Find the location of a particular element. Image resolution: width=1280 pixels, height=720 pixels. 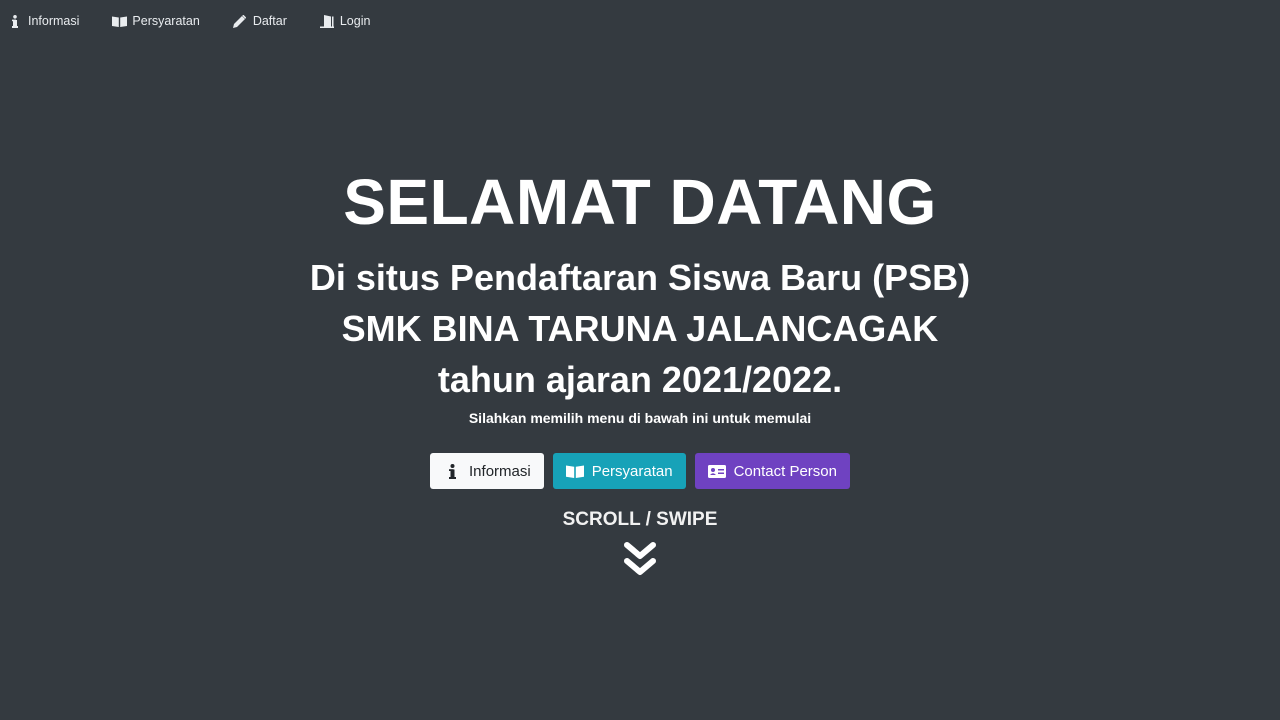

persyaratan-button: Persyaratan is located at coordinates (619, 471).